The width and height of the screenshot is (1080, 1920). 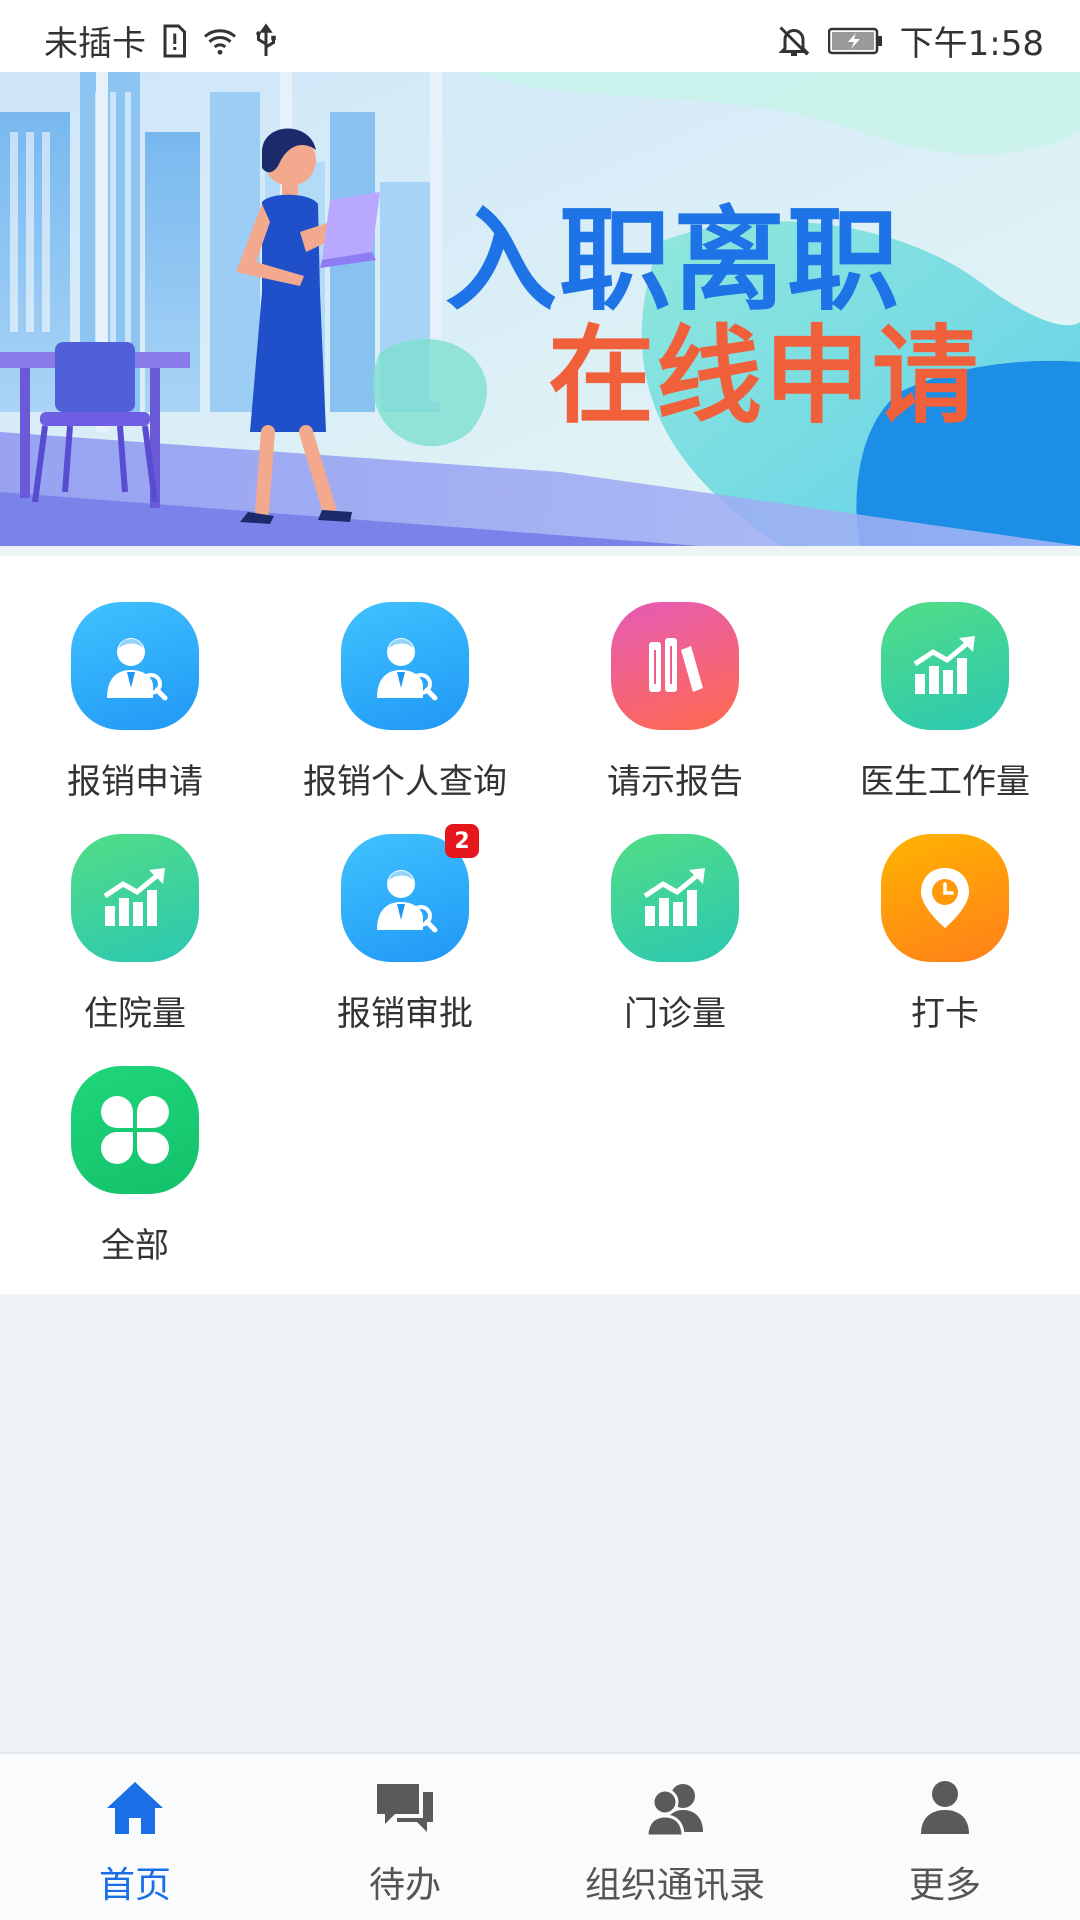 What do you see at coordinates (794, 40) in the screenshot?
I see `mute-icon` at bounding box center [794, 40].